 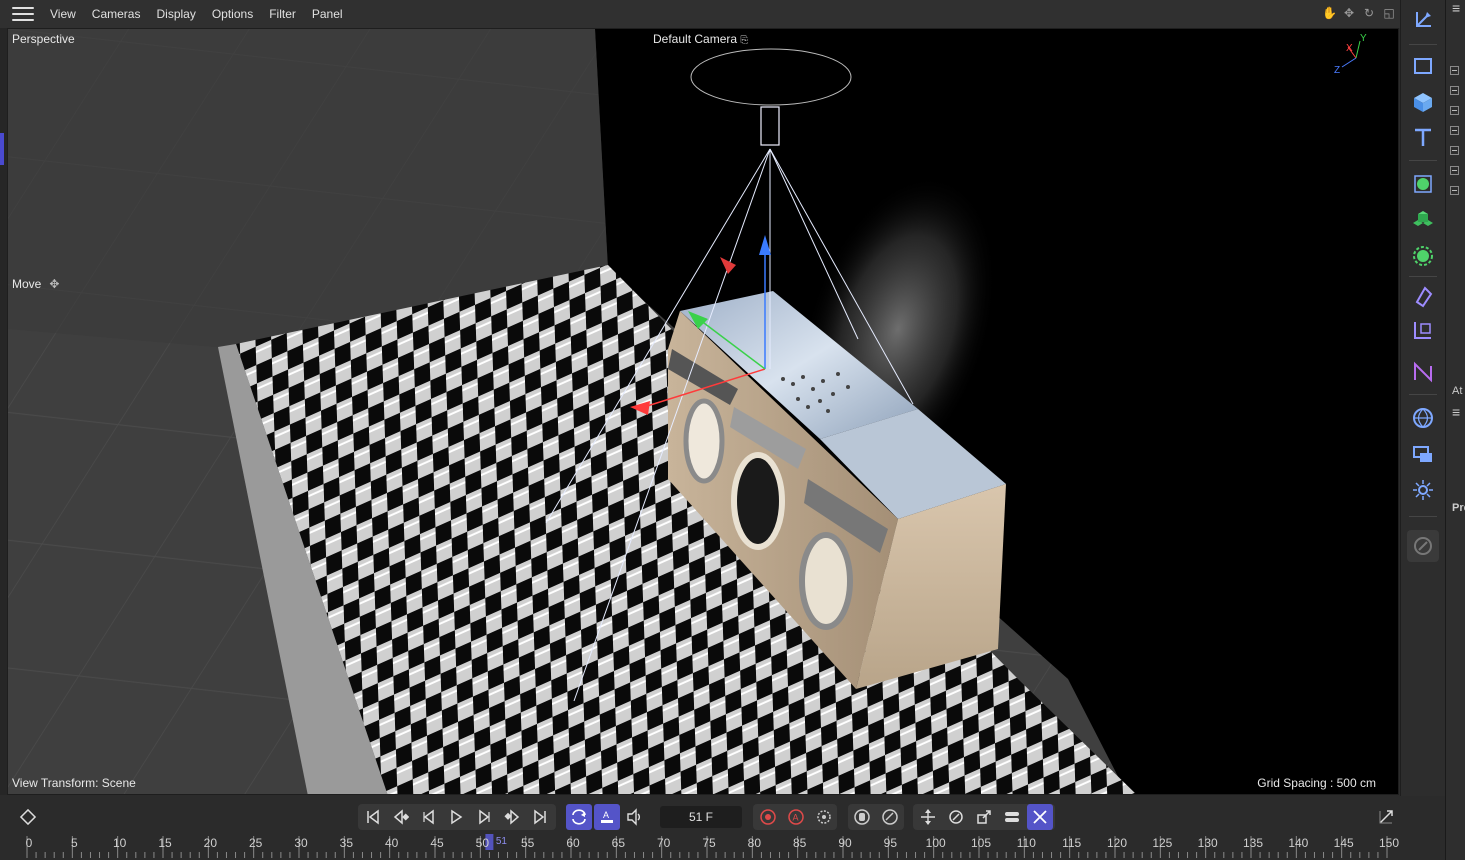 What do you see at coordinates (1423, 184) in the screenshot?
I see `subdivision-icon` at bounding box center [1423, 184].